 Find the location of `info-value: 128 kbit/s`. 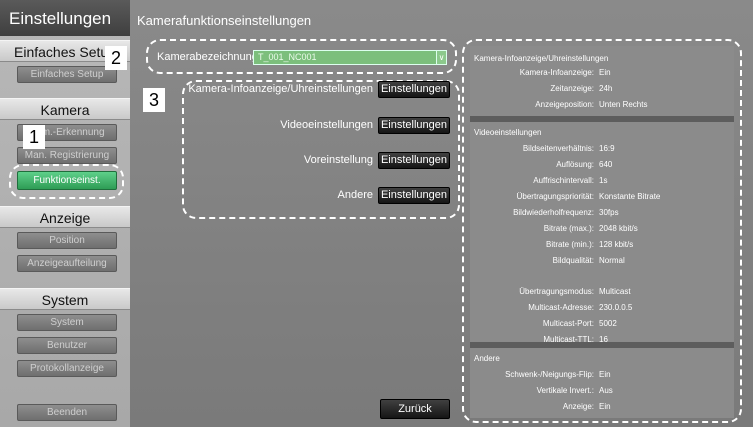

info-value: 128 kbit/s is located at coordinates (616, 244).